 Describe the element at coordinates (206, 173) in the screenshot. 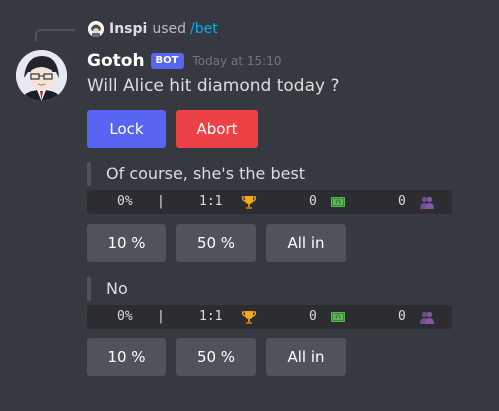

I see `option-label: Of course, she's the best` at that location.